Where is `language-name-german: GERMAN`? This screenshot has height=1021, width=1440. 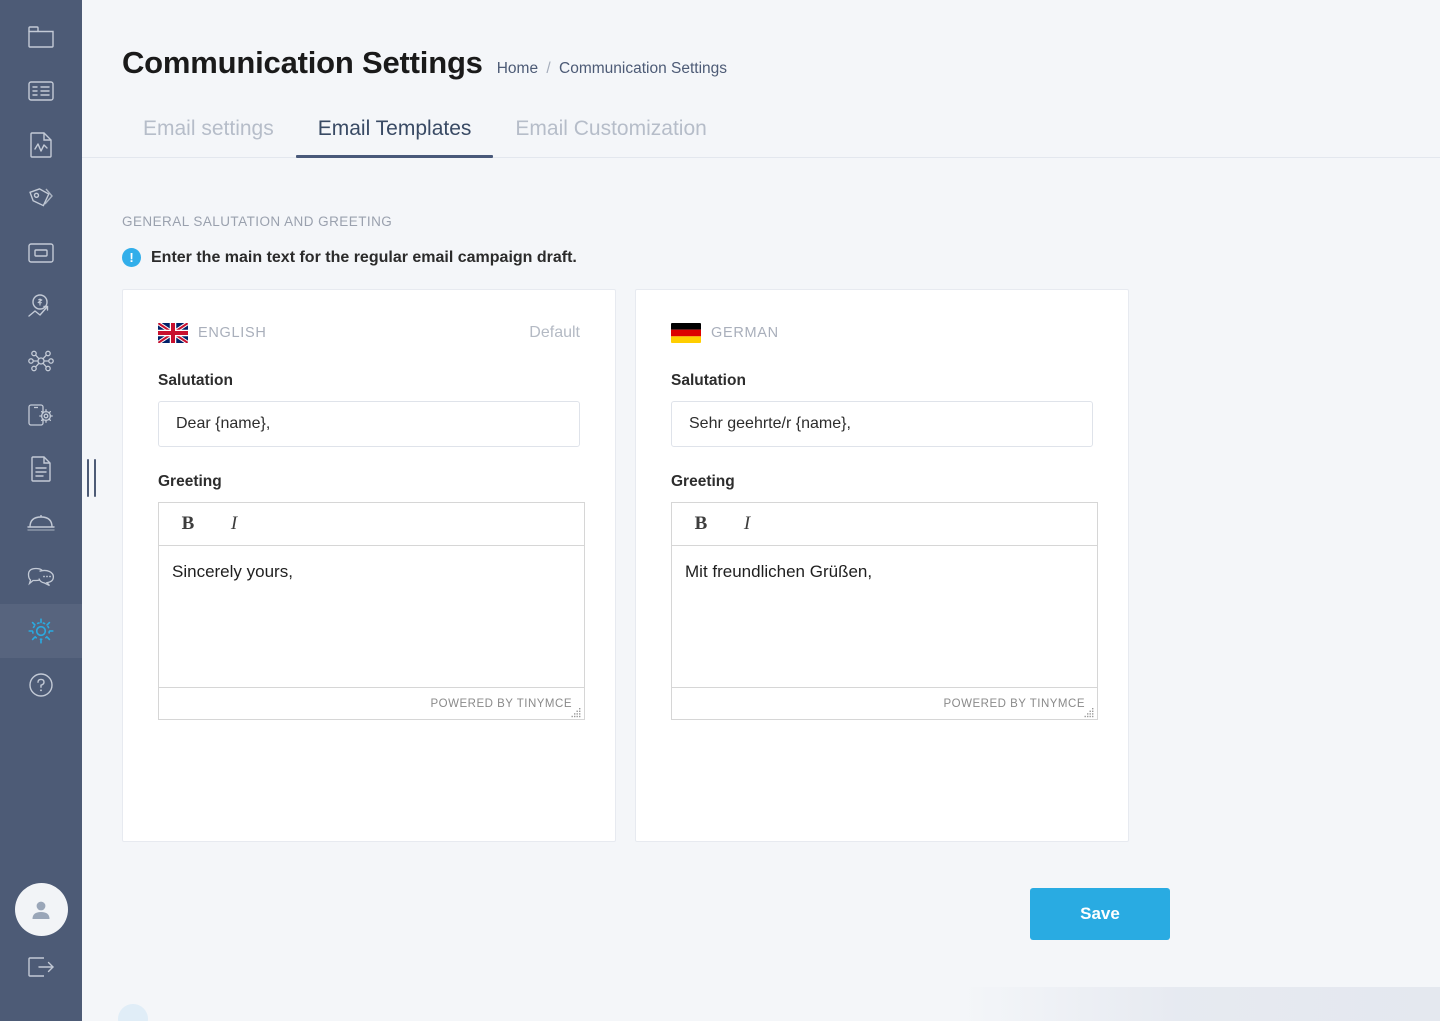
language-name-german: GERMAN is located at coordinates (745, 333).